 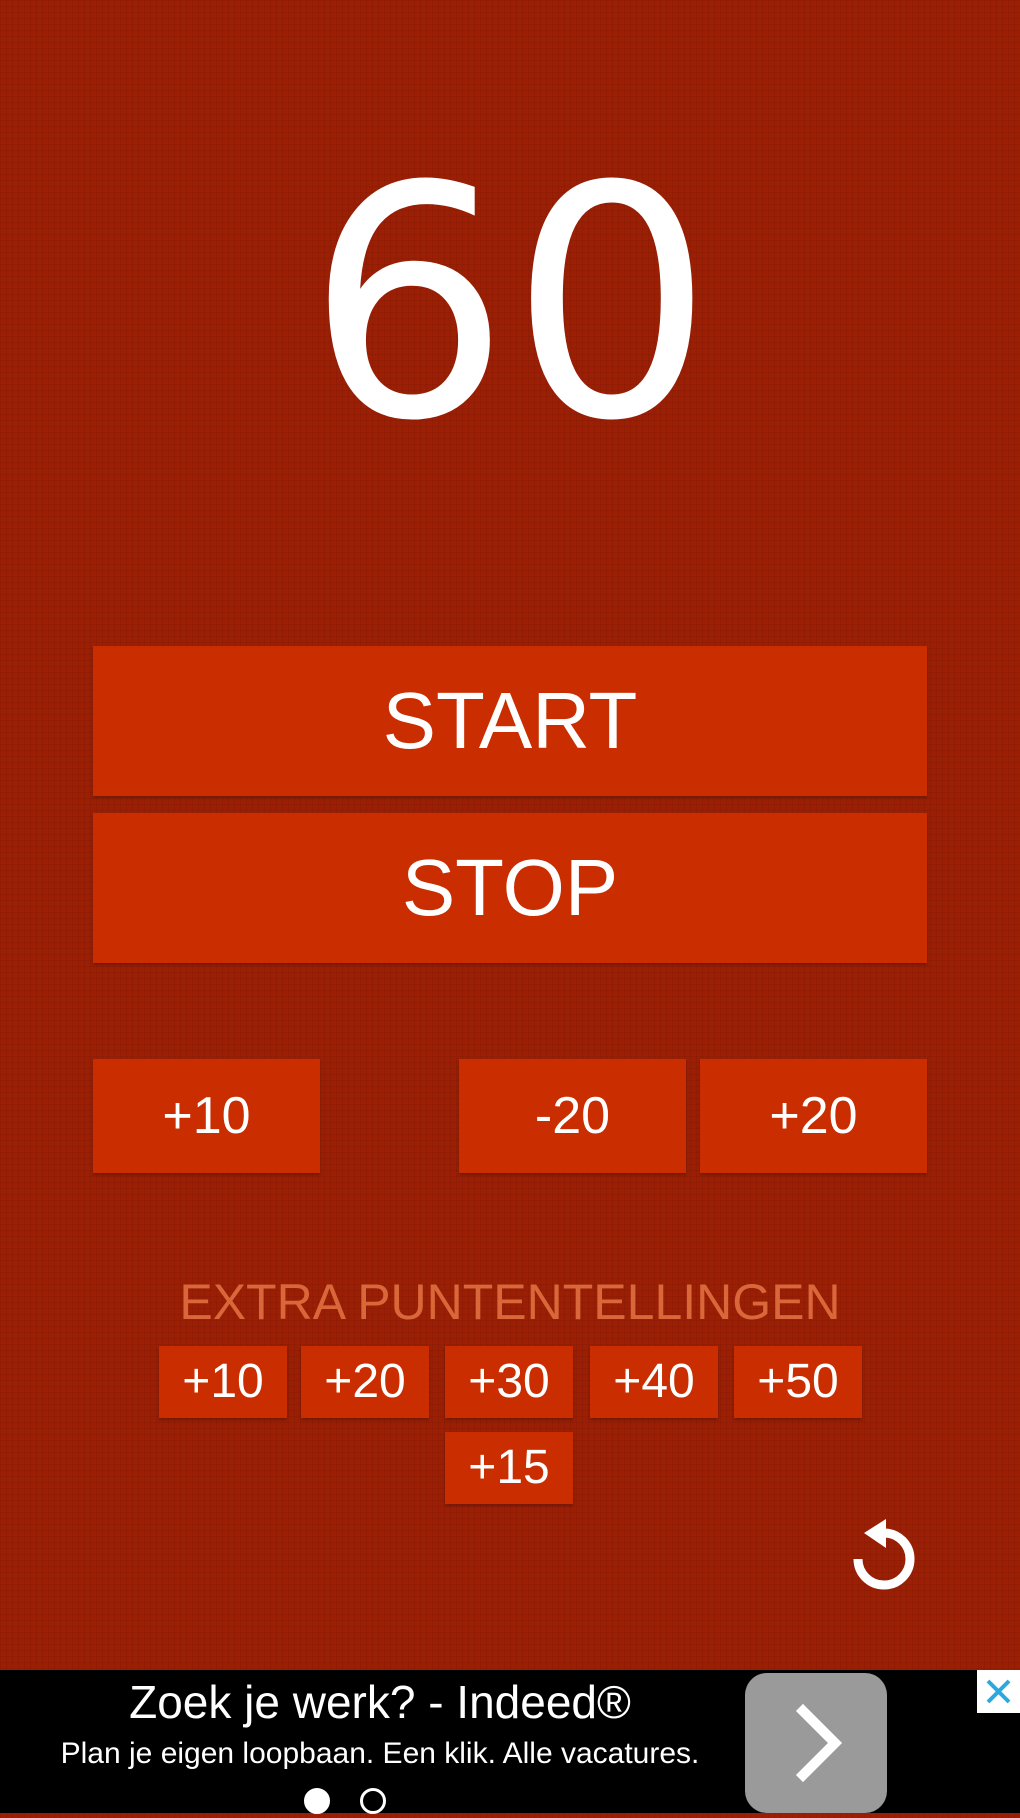 What do you see at coordinates (206, 1116) in the screenshot?
I see `plus-10-button: +10` at bounding box center [206, 1116].